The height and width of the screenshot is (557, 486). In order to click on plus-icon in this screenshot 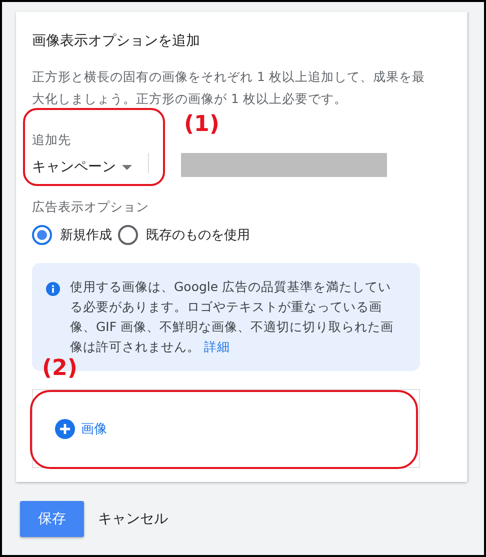, I will do `click(65, 428)`.